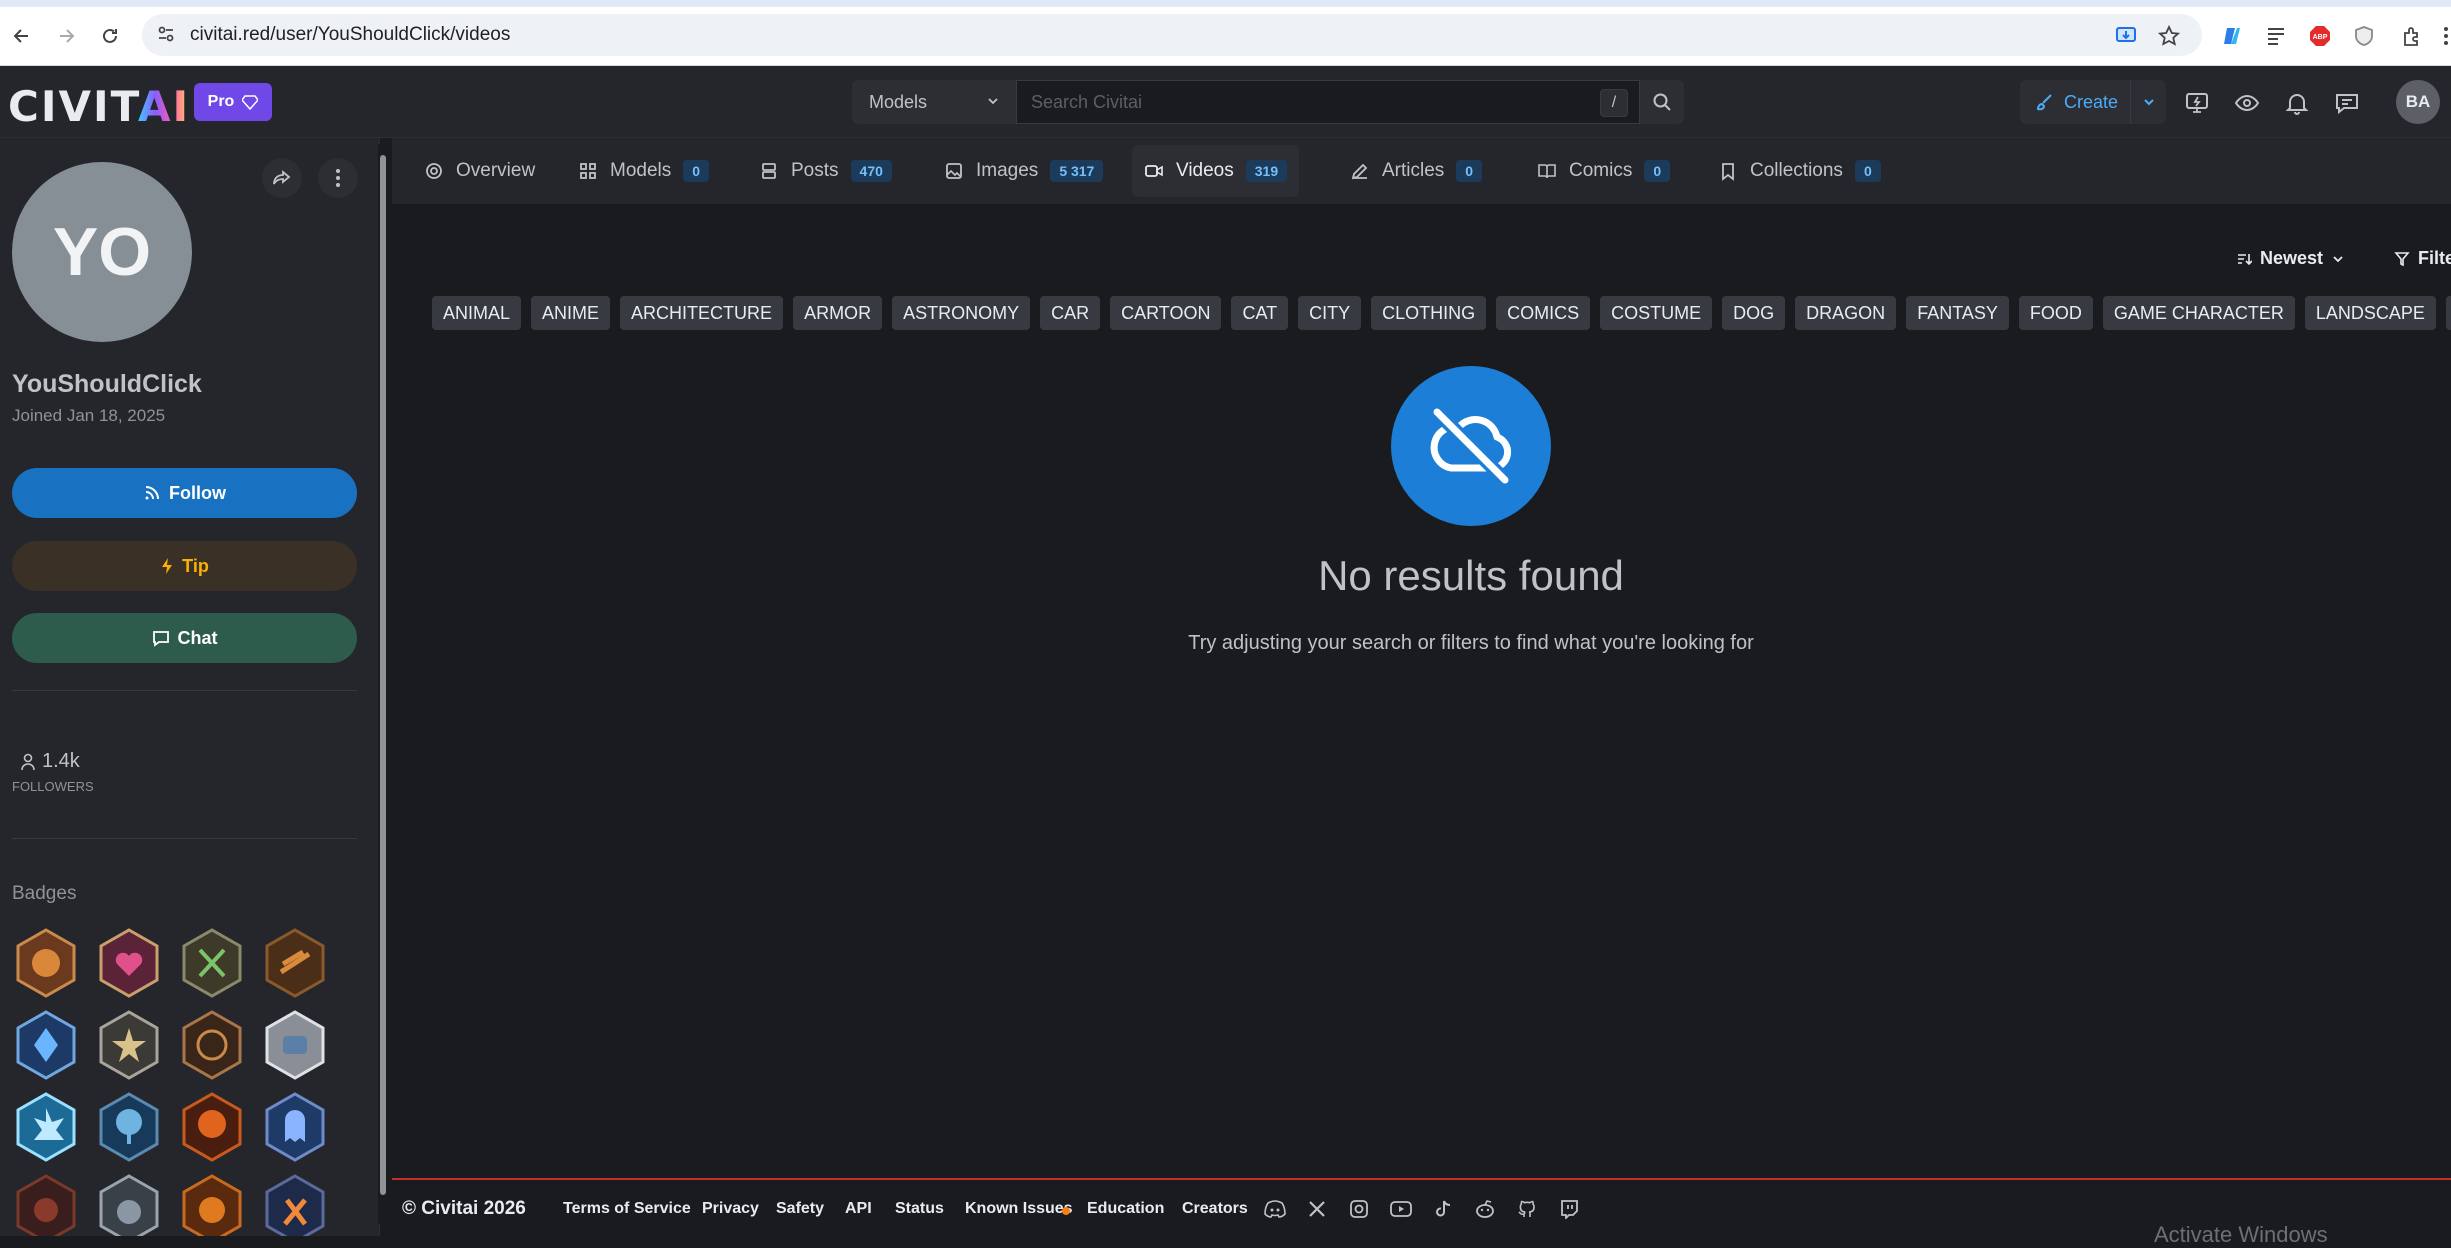 Image resolution: width=2451 pixels, height=1248 pixels. I want to click on footer-link-education: Education, so click(1125, 1209).